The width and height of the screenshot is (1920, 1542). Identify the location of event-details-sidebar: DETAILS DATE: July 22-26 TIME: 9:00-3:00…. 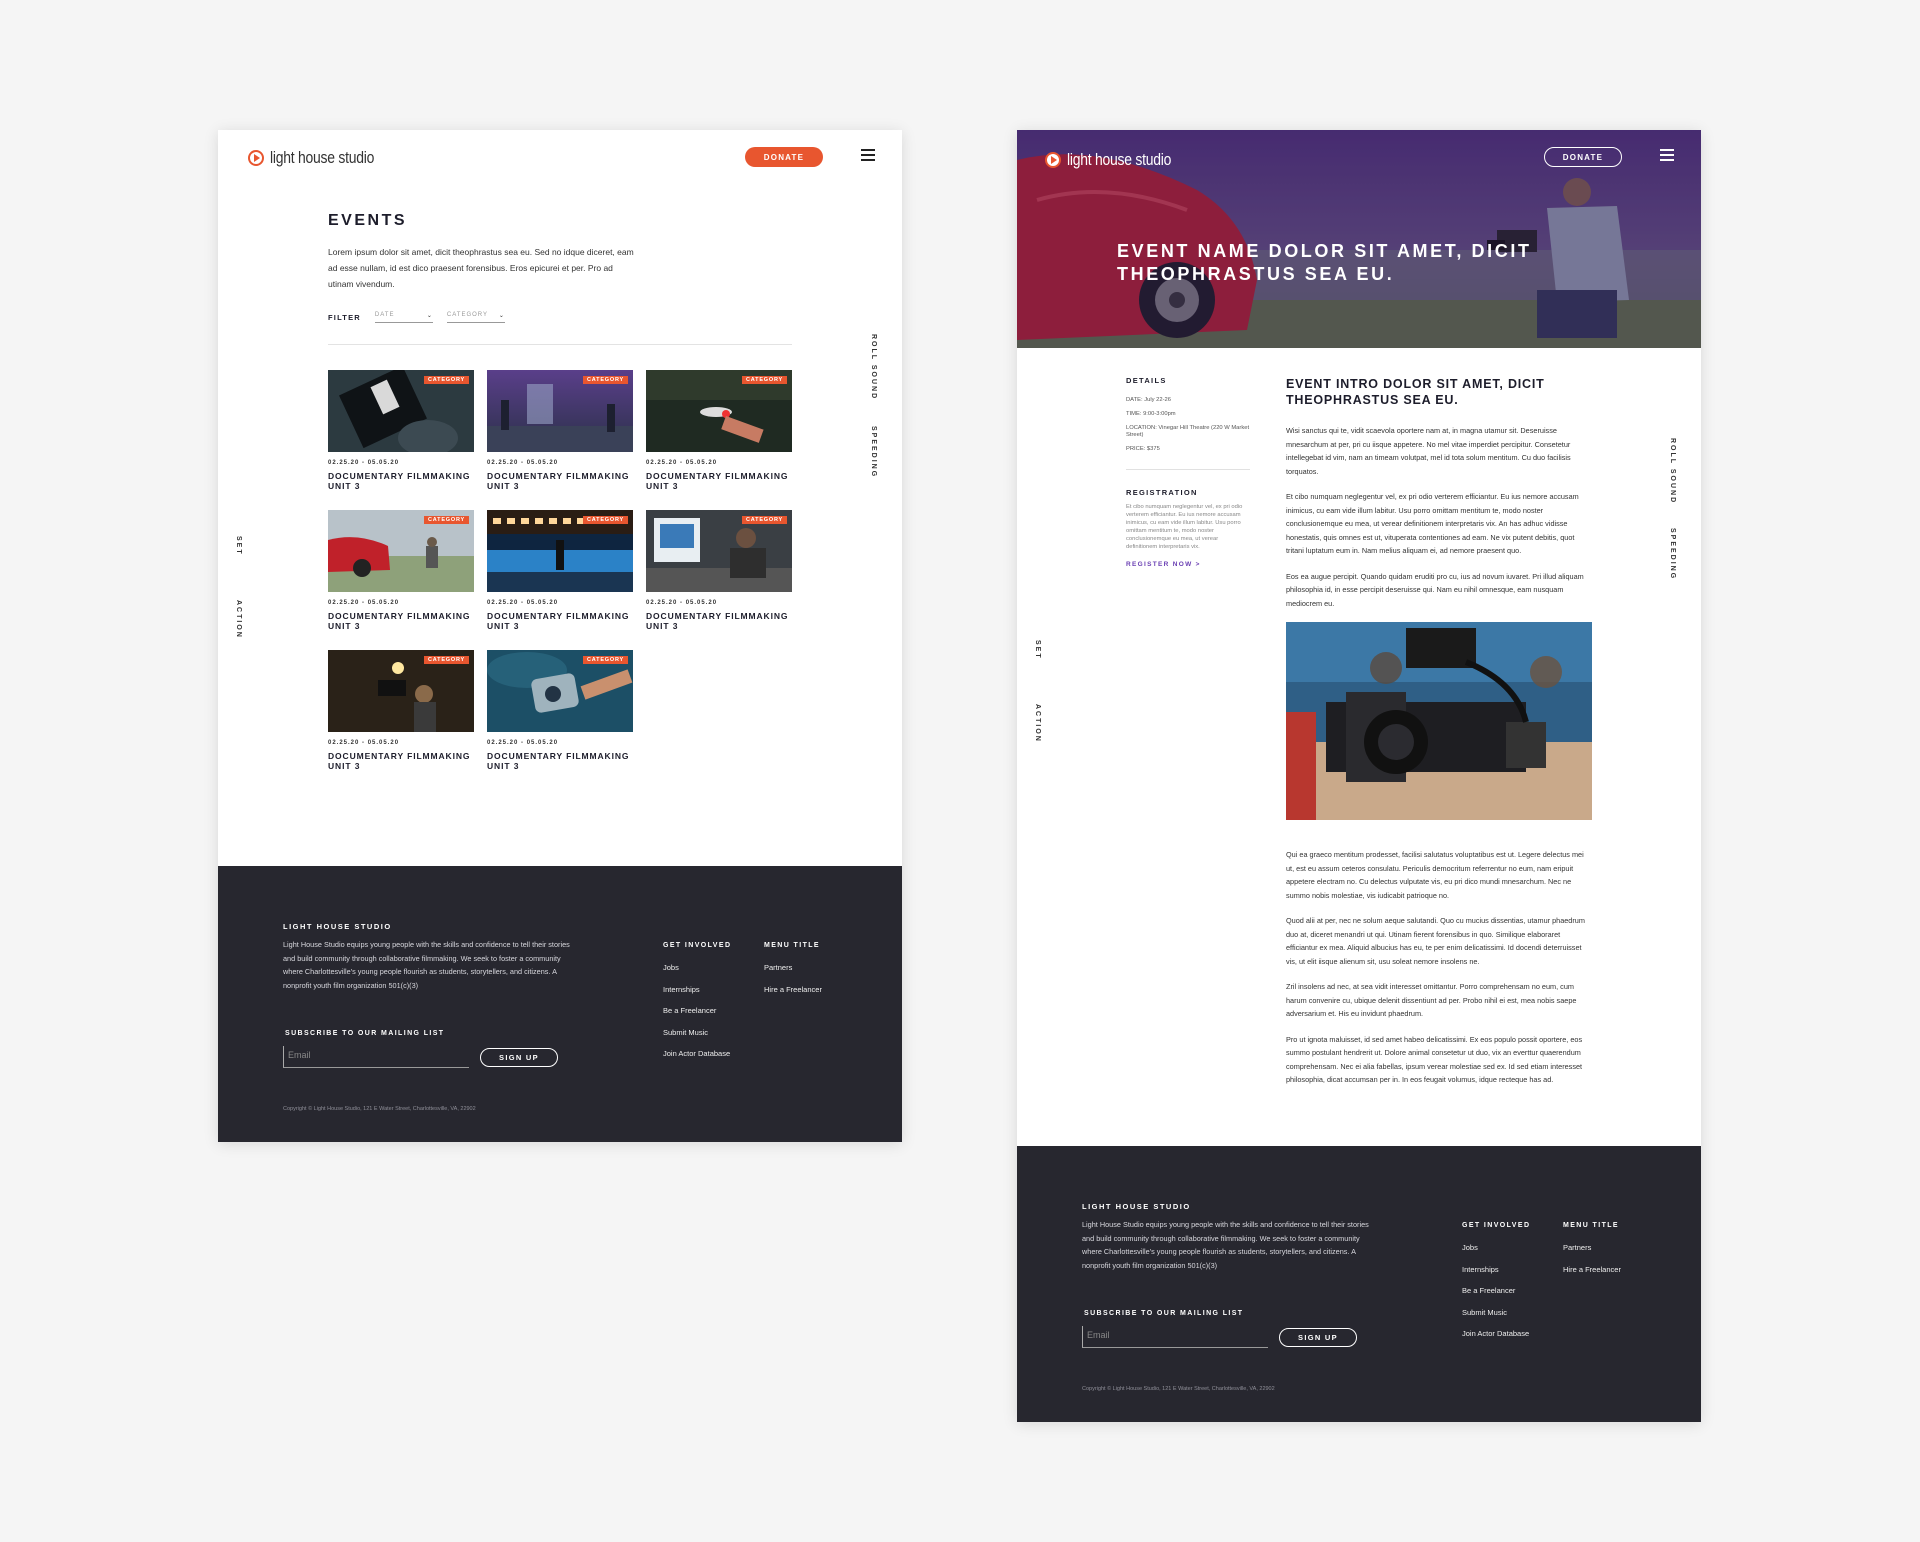
(1188, 473).